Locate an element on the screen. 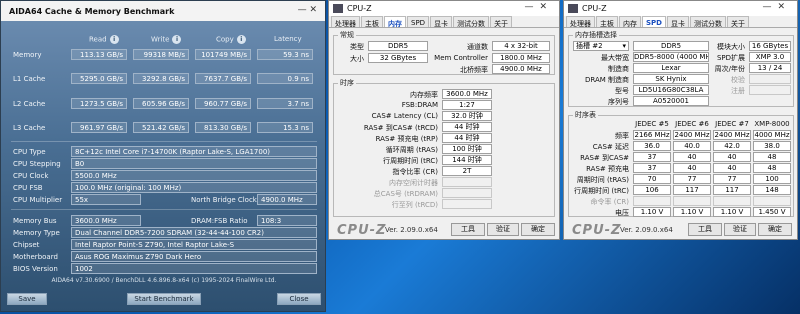  slot-select: 插槽 #2 ▾ is located at coordinates (601, 46).